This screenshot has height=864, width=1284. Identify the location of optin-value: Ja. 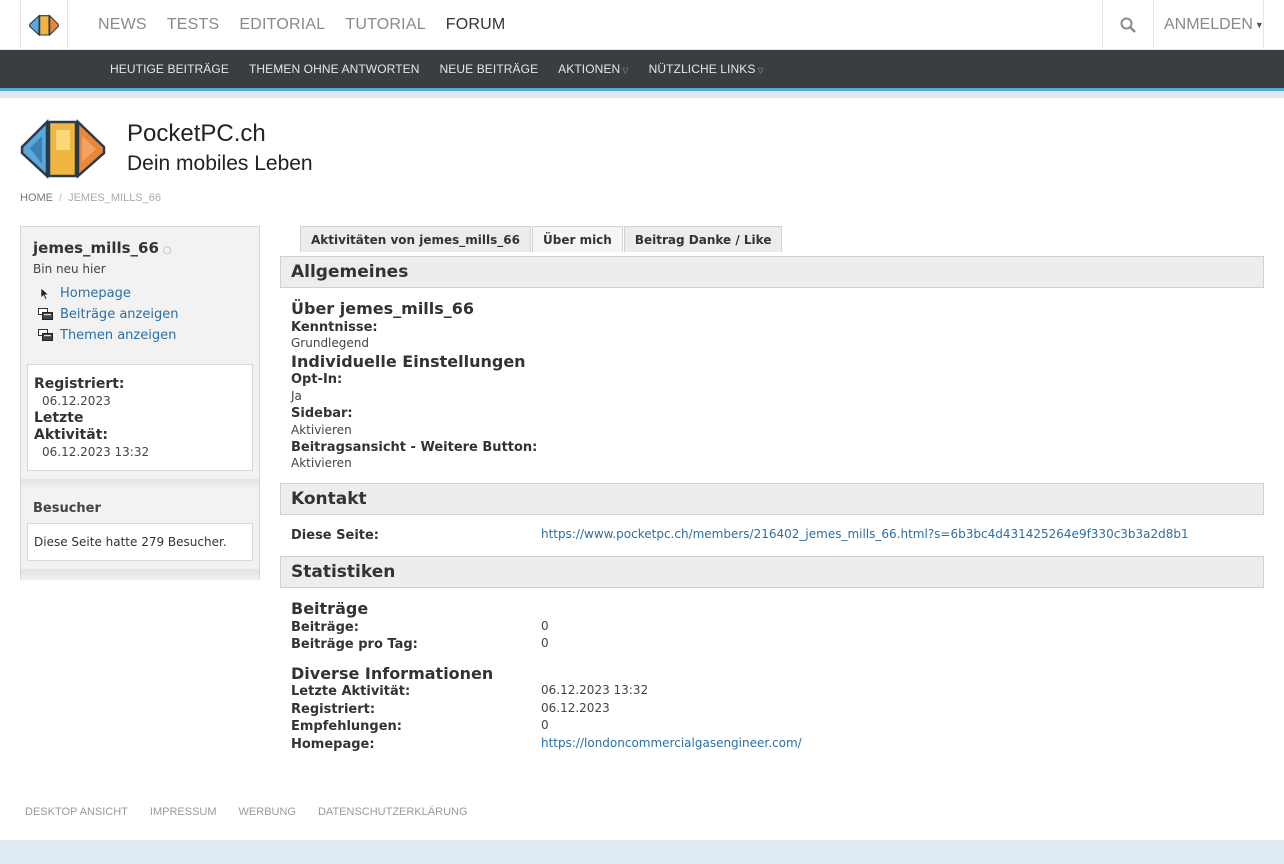
(296, 396).